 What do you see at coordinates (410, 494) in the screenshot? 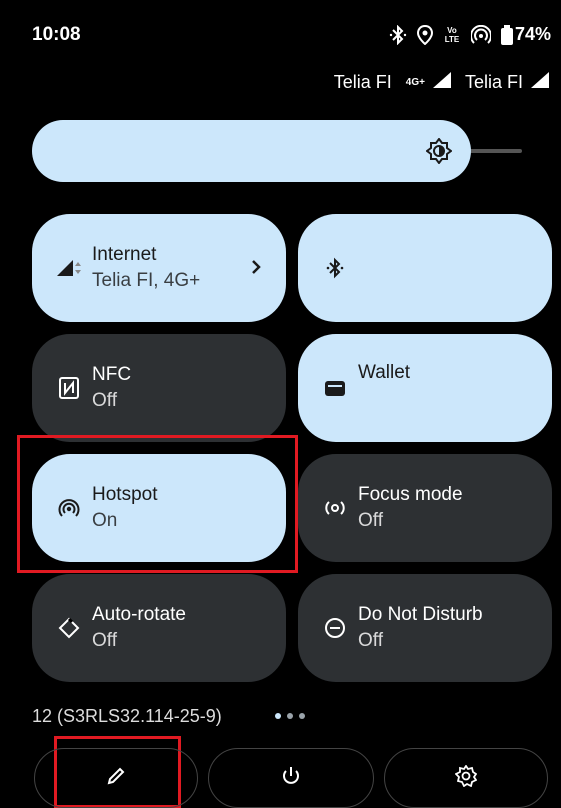
I see `tile-title: Focus mode` at bounding box center [410, 494].